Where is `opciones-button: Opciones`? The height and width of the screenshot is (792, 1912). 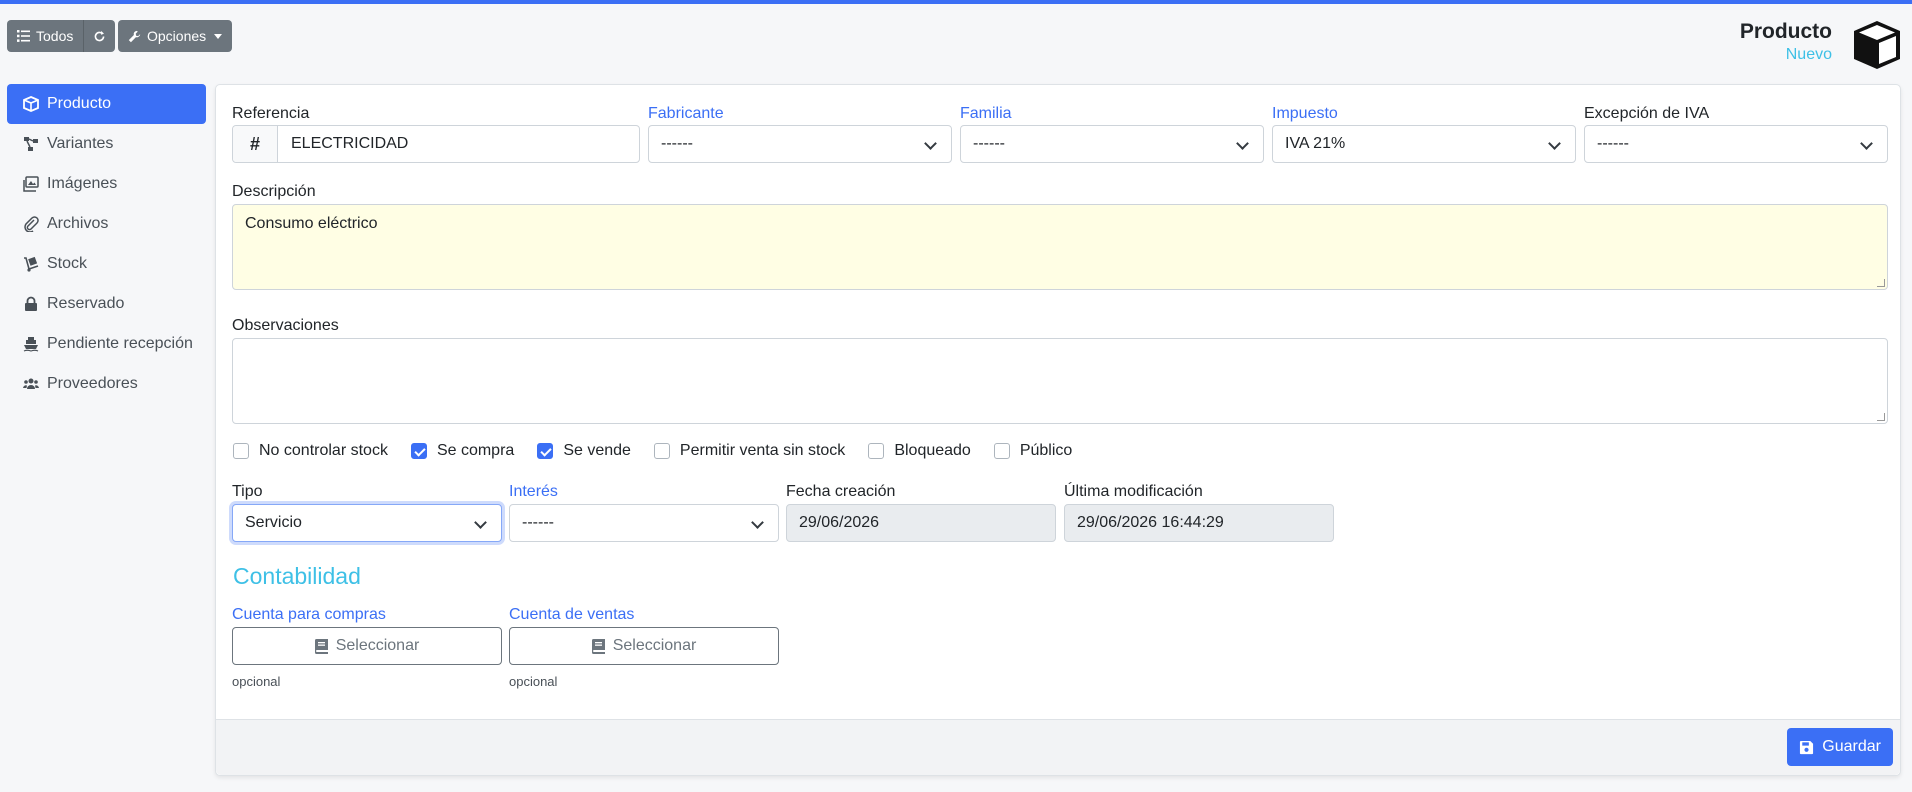
opciones-button: Opciones is located at coordinates (175, 36).